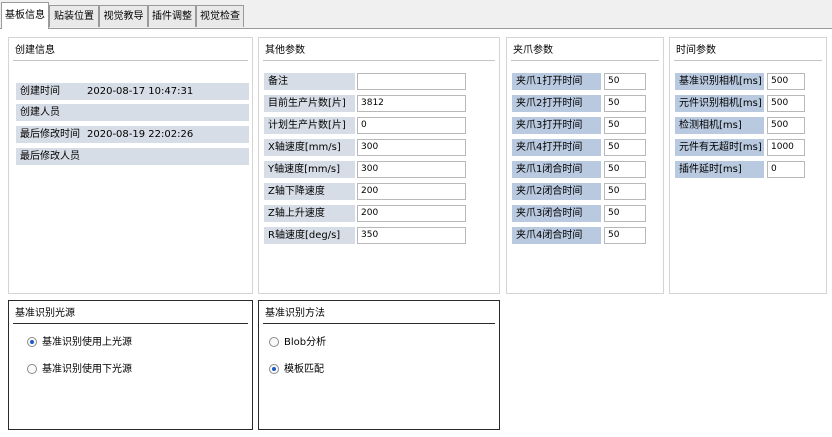 The height and width of the screenshot is (437, 832). I want to click on param-row-z-up-speed: Z轴上升速度 200, so click(369, 213).